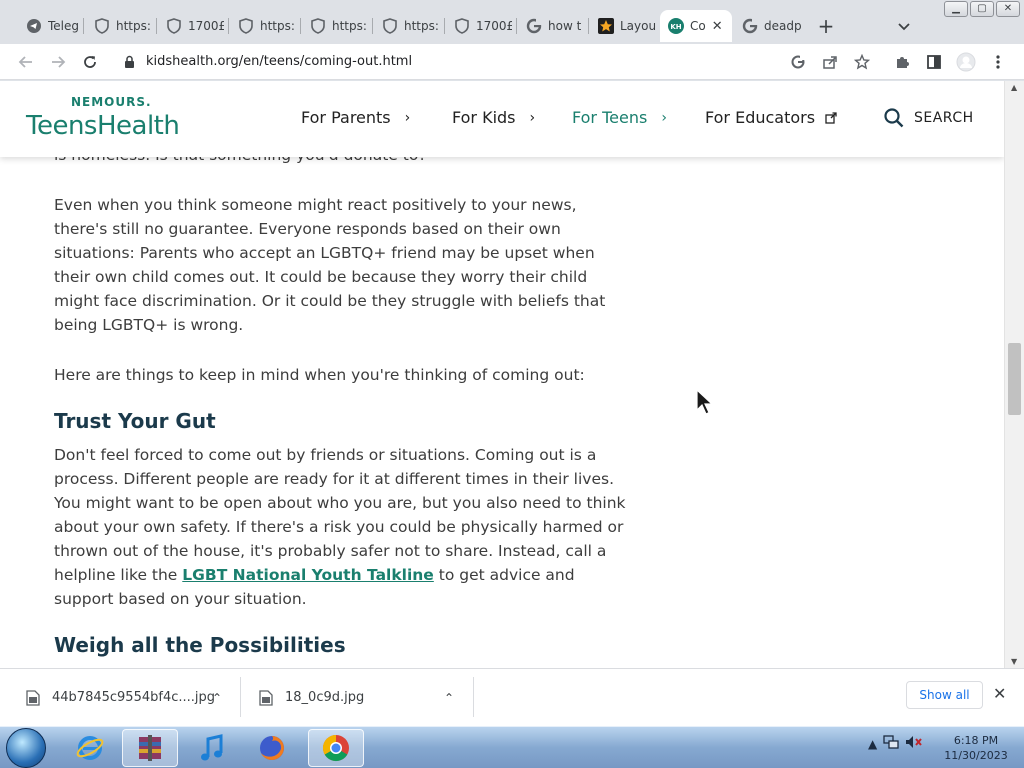 This screenshot has height=768, width=1024. I want to click on profile-avatar-icon, so click(966, 62).